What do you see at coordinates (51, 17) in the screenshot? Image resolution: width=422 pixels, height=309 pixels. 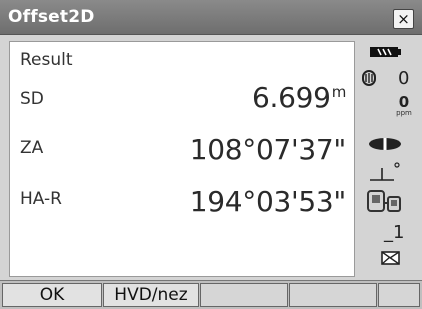 I see `window-title: Offset2D` at bounding box center [51, 17].